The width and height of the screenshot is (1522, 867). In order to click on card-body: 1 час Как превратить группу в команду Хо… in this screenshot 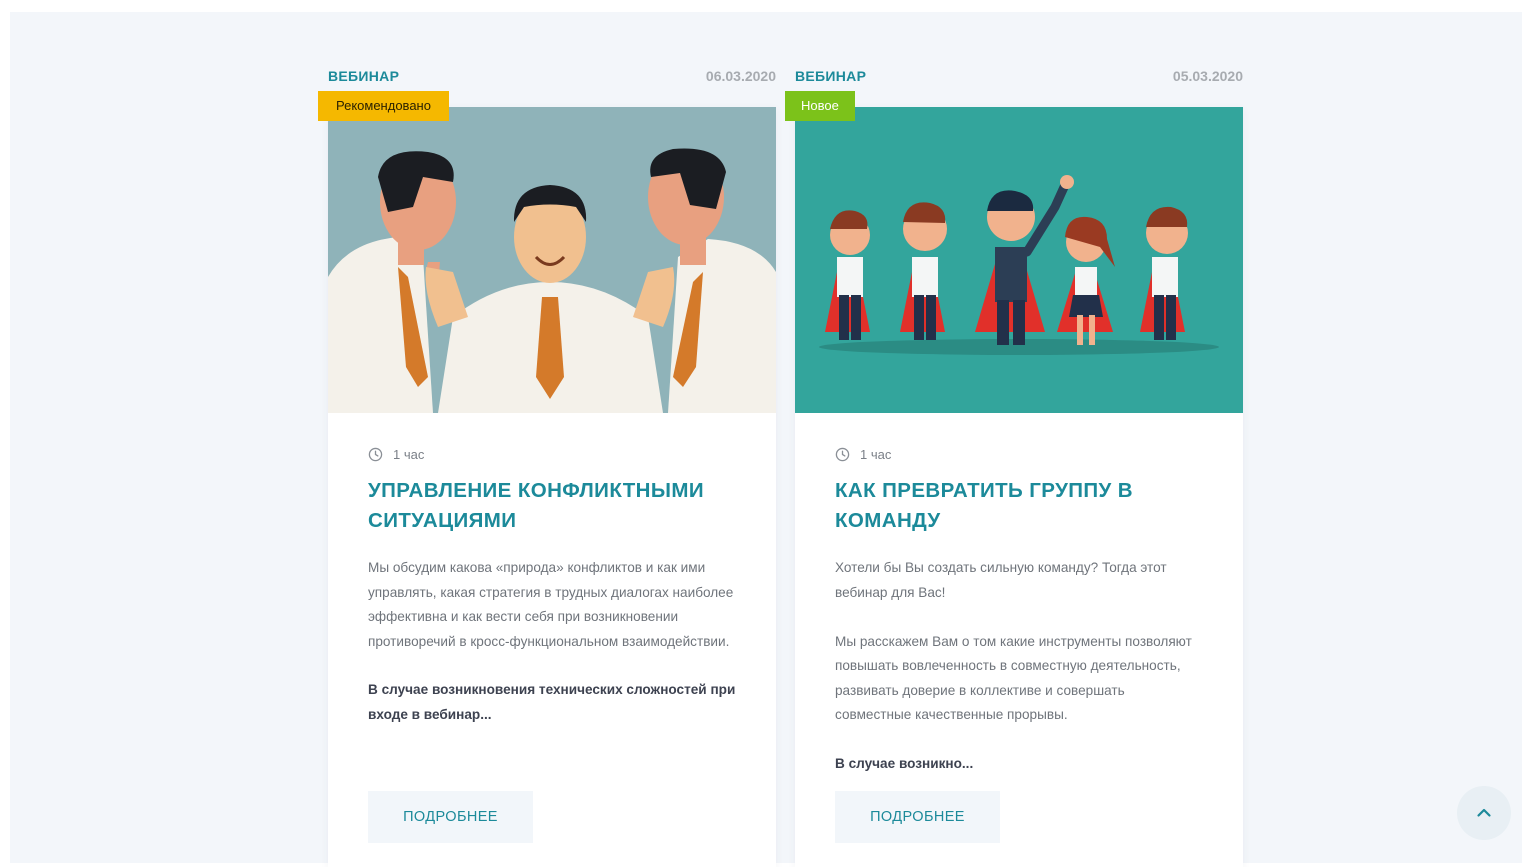, I will do `click(1019, 594)`.